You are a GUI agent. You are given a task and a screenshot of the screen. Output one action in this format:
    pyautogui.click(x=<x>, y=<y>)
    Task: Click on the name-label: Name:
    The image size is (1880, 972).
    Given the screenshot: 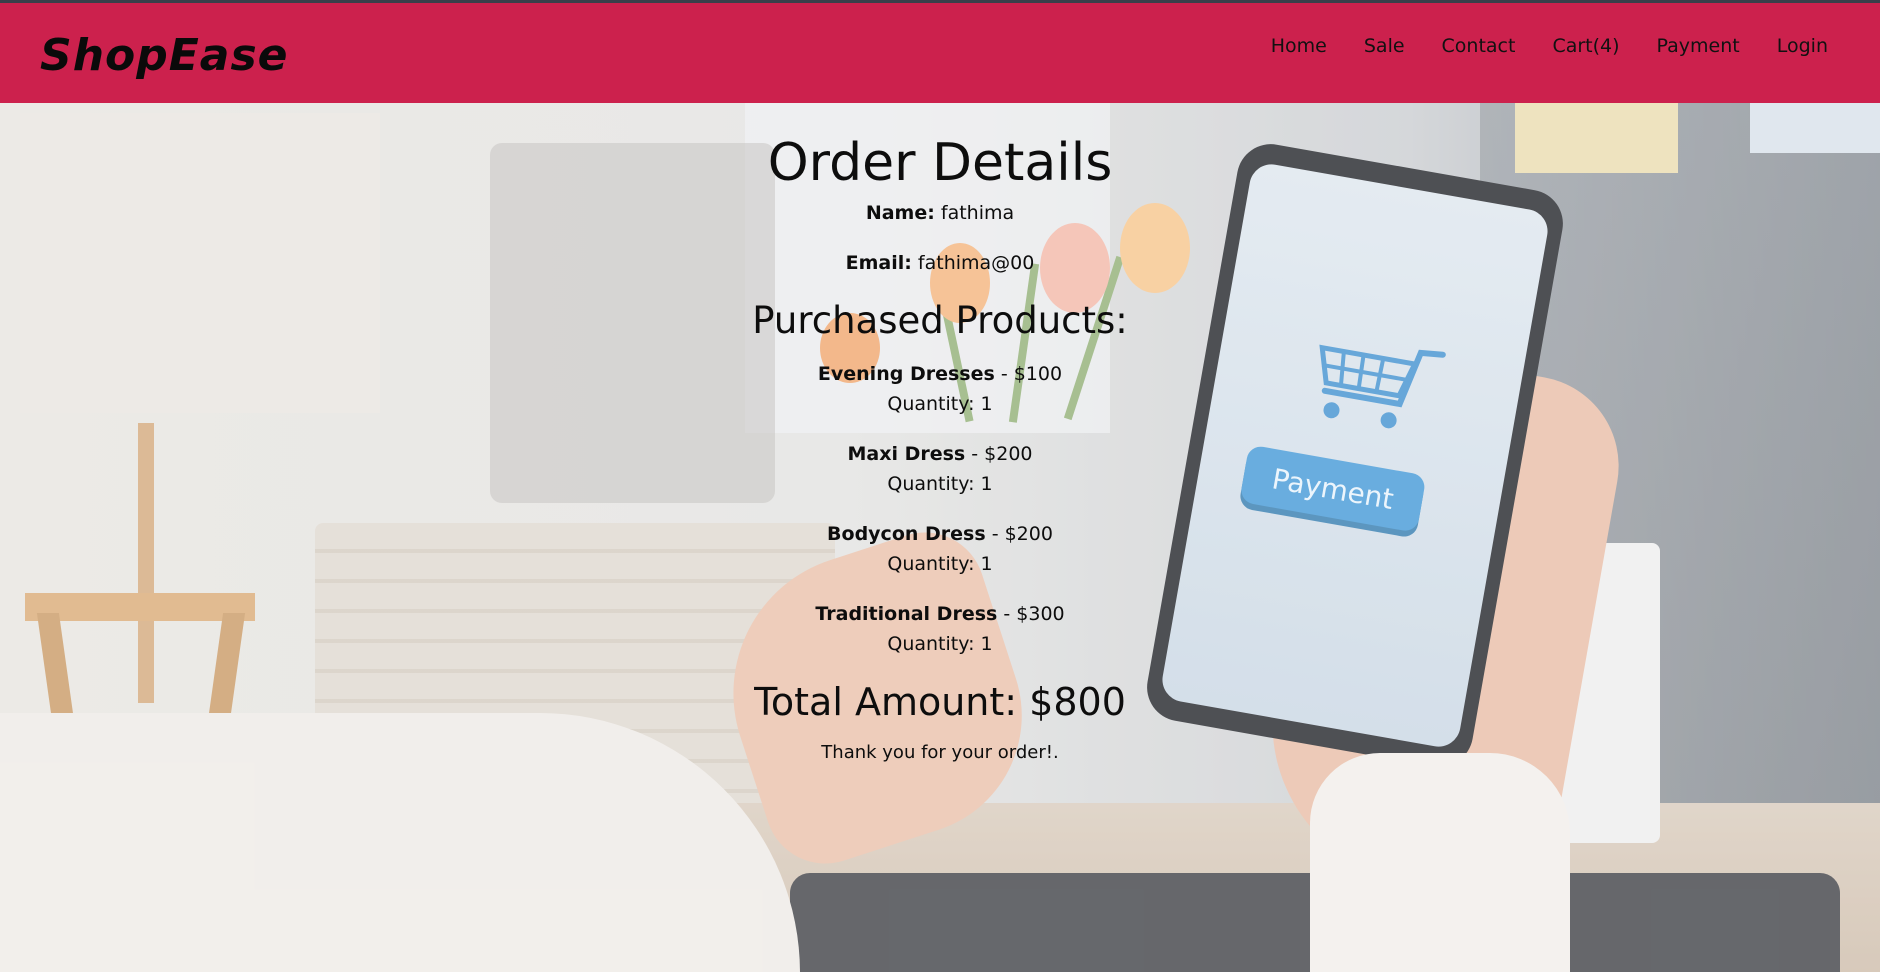 What is the action you would take?
    pyautogui.click(x=900, y=213)
    